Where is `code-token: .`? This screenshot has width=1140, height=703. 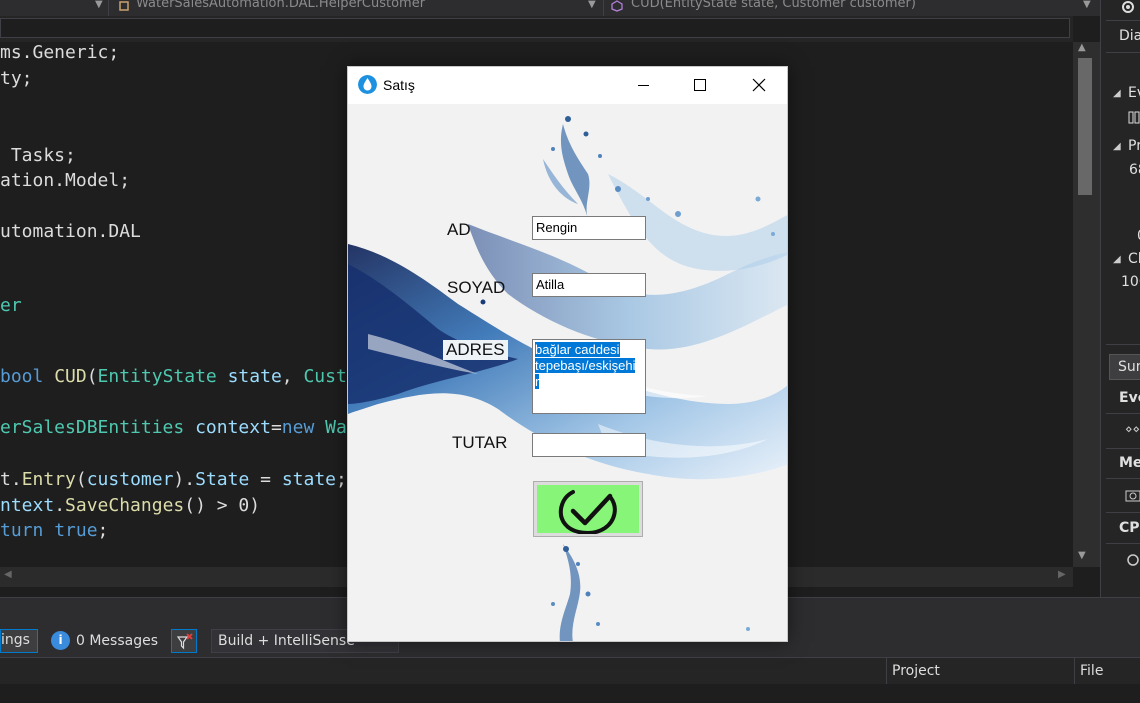 code-token: . is located at coordinates (60, 505).